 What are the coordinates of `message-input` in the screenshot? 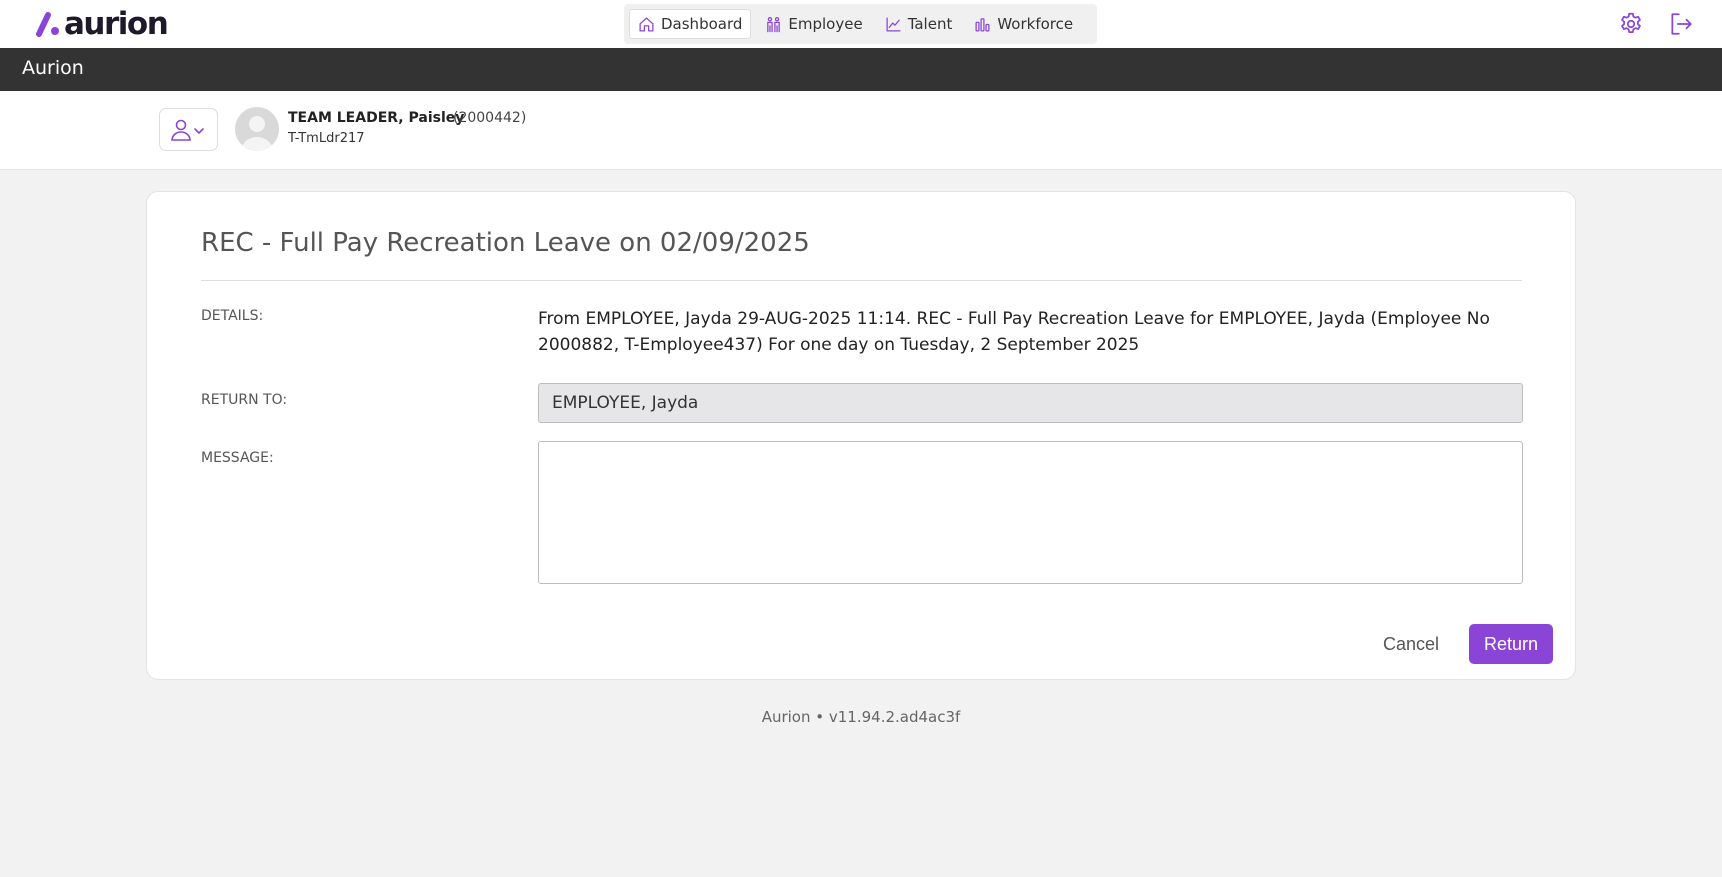 It's located at (1030, 512).